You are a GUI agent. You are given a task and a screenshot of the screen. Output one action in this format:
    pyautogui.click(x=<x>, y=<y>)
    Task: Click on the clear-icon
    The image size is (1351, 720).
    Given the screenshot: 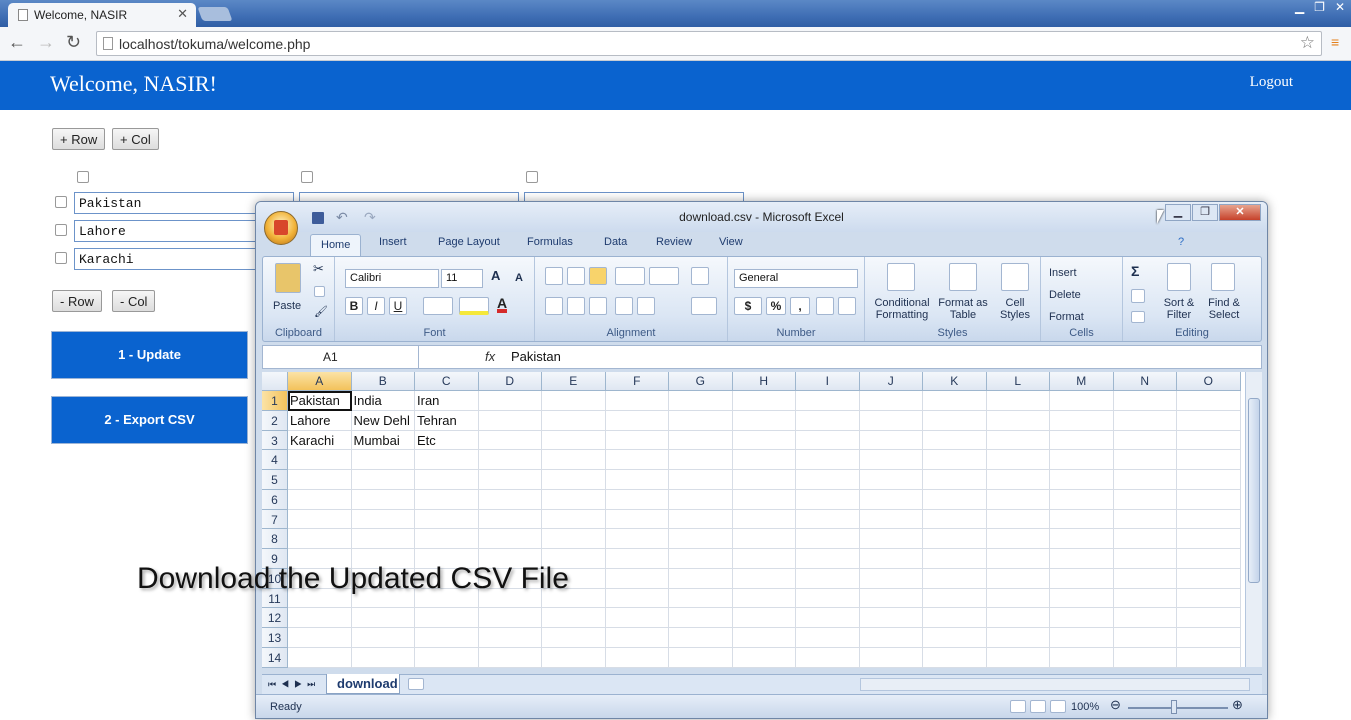 What is the action you would take?
    pyautogui.click(x=1138, y=317)
    